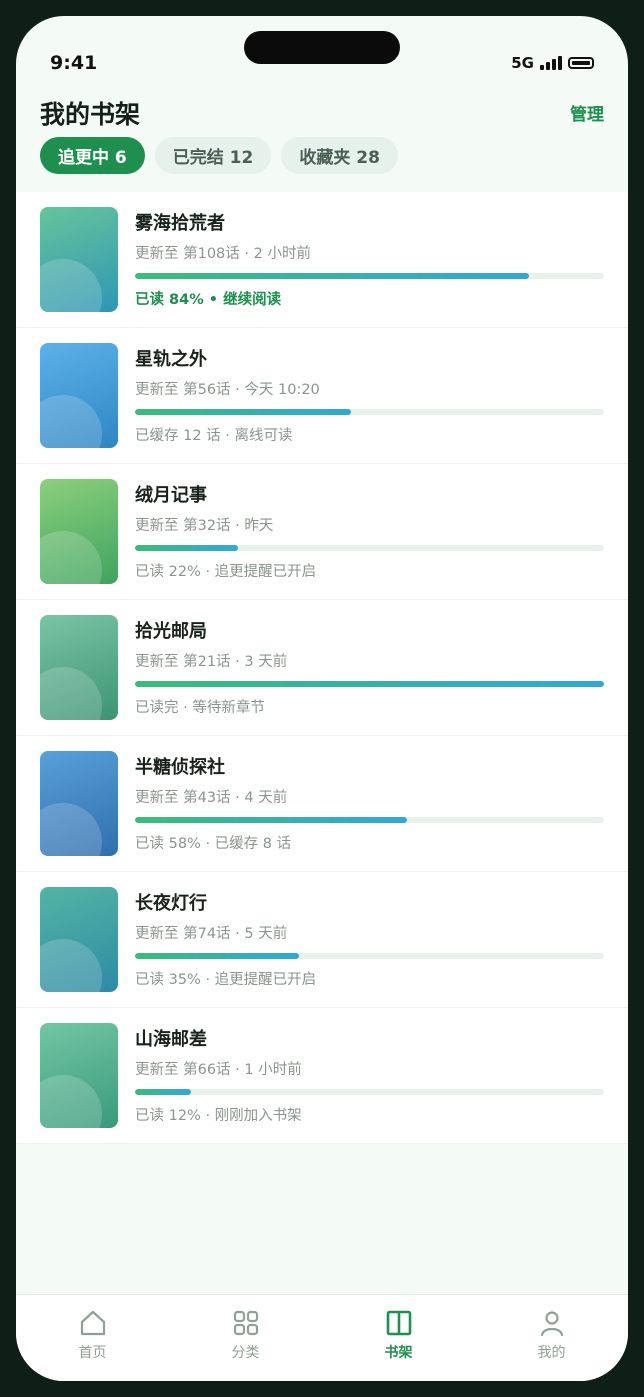 The image size is (644, 1397). Describe the element at coordinates (398, 1338) in the screenshot. I see `nav-bookshelf: 书架` at that location.